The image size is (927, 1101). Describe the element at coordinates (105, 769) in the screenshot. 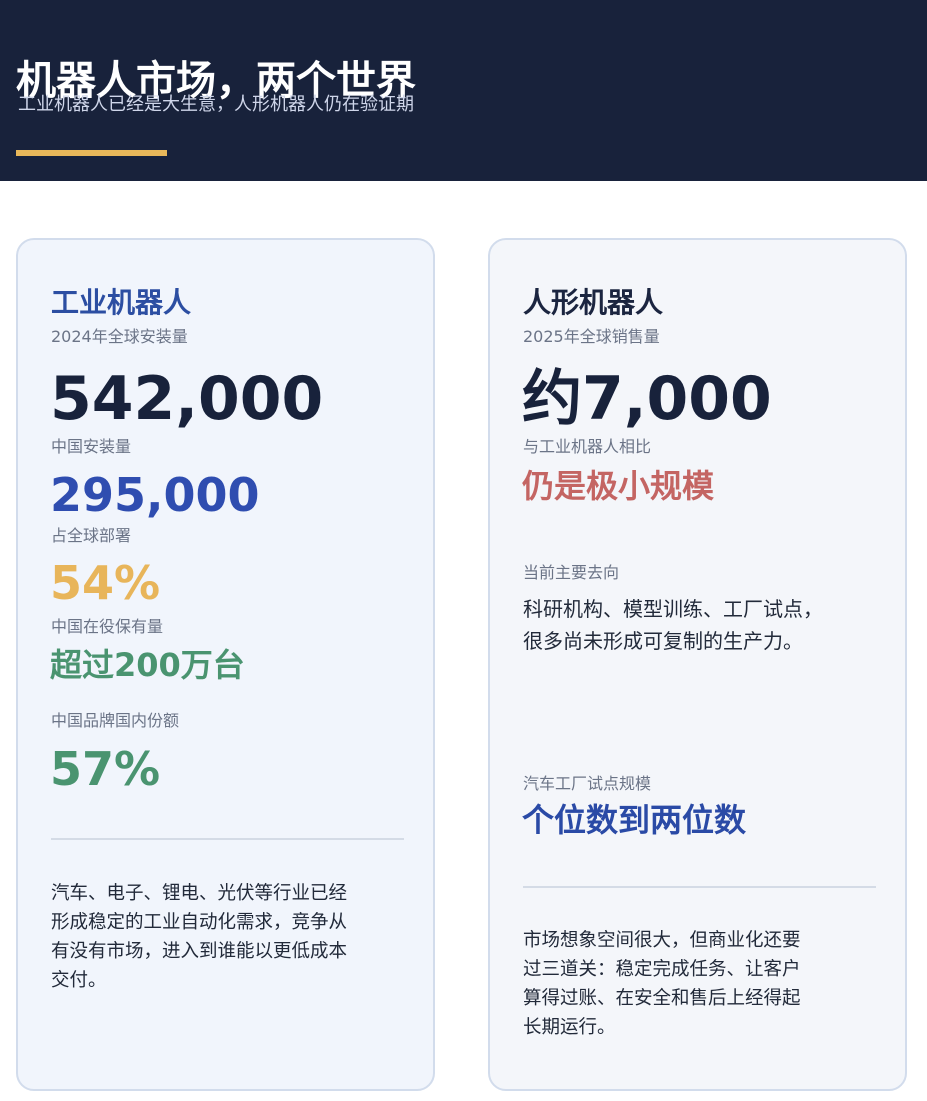

I see `brand-share-value: 57%` at that location.